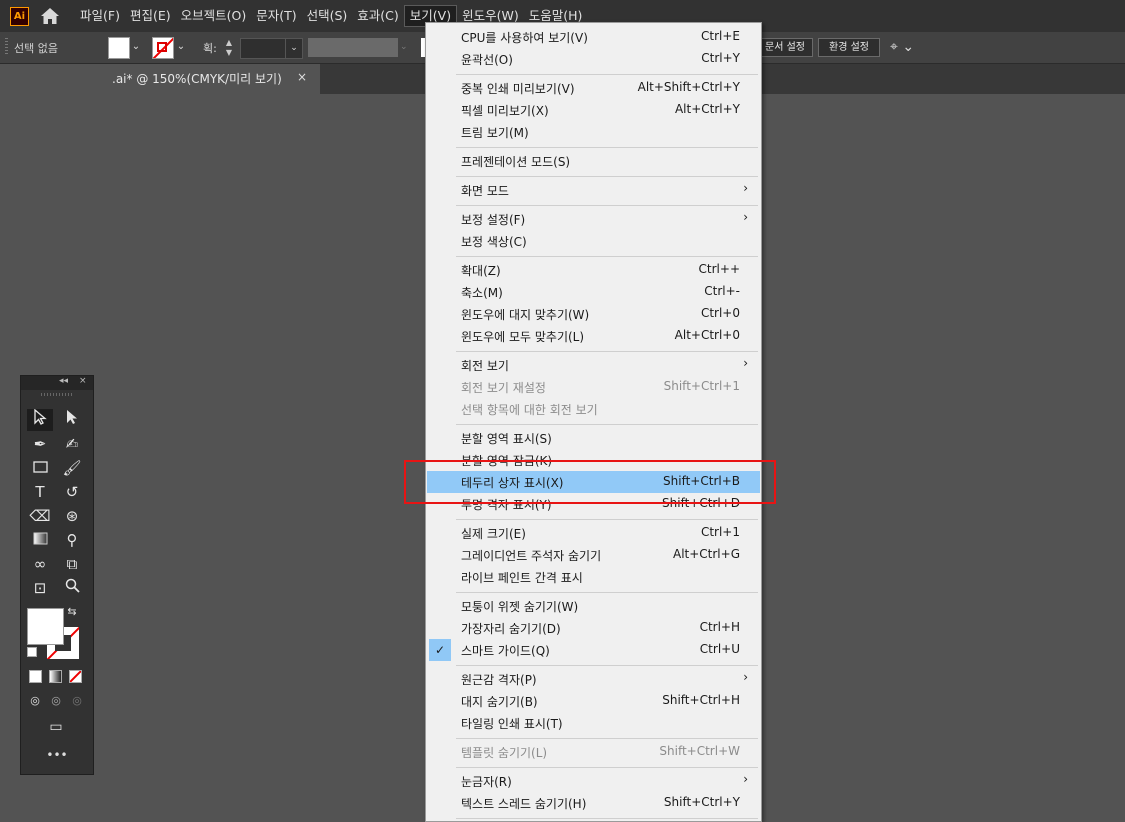 The width and height of the screenshot is (1125, 822). Describe the element at coordinates (593, 701) in the screenshot. I see `menu-item-hide-artboards: 대지 숨기기(B) Shift+Ctrl+H` at that location.